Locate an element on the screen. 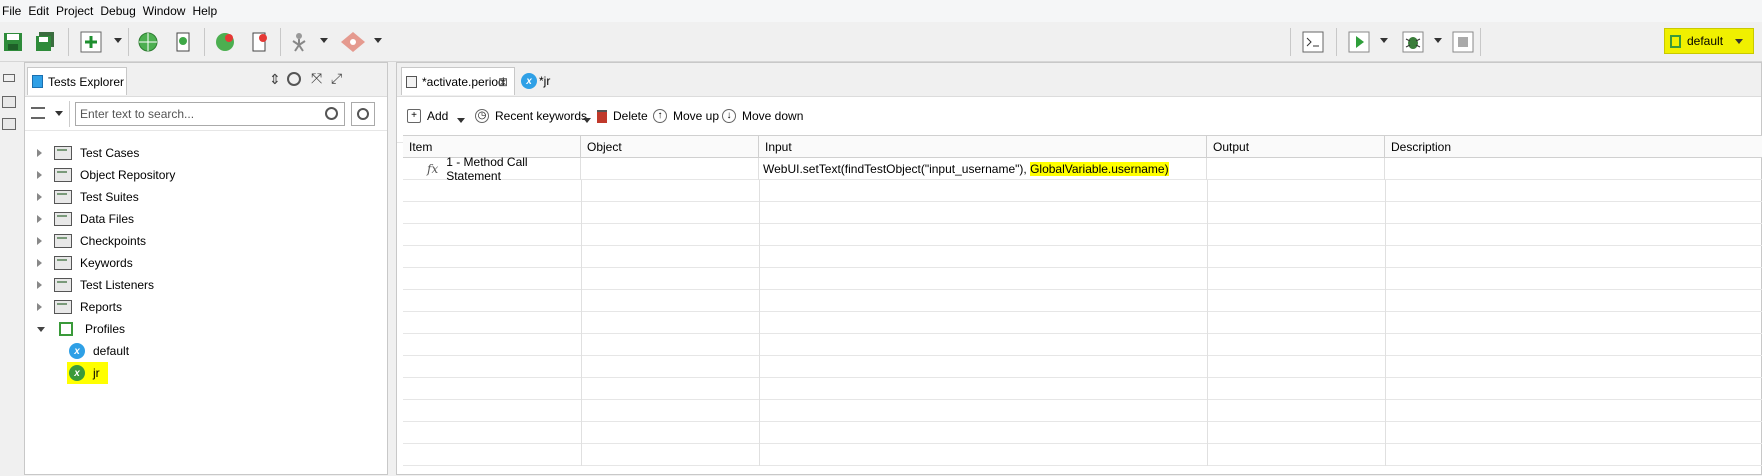  recent-dropdown-arrow is located at coordinates (587, 120).